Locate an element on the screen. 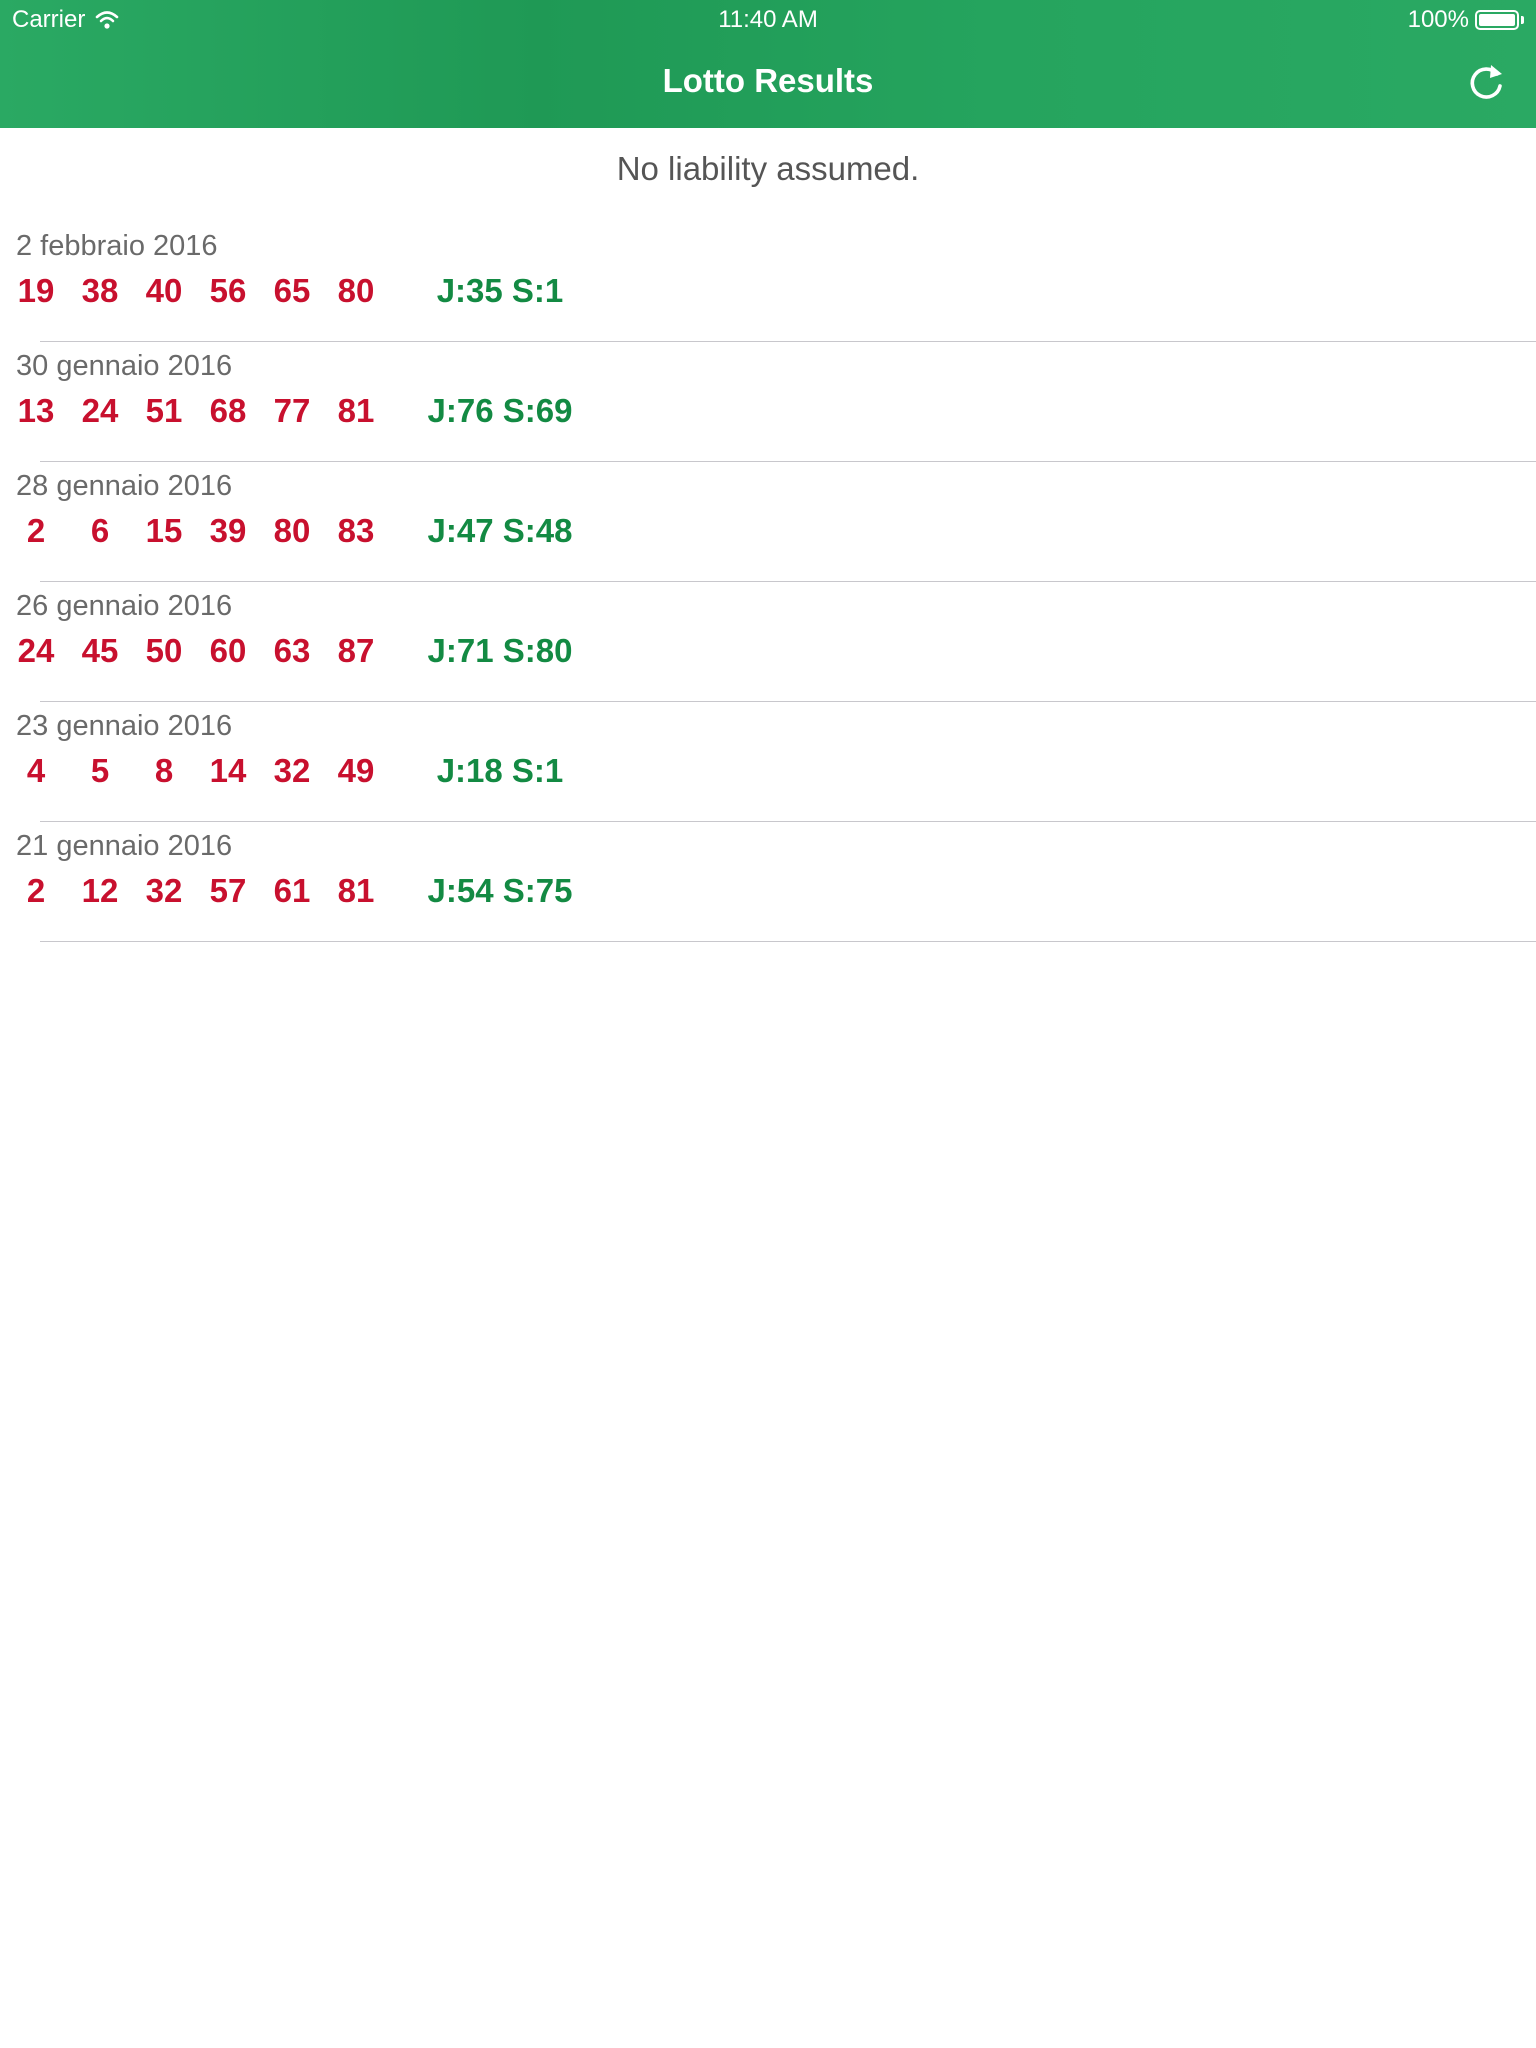  status-bar: Carrier 11:40 AM 100% is located at coordinates (768, 20).